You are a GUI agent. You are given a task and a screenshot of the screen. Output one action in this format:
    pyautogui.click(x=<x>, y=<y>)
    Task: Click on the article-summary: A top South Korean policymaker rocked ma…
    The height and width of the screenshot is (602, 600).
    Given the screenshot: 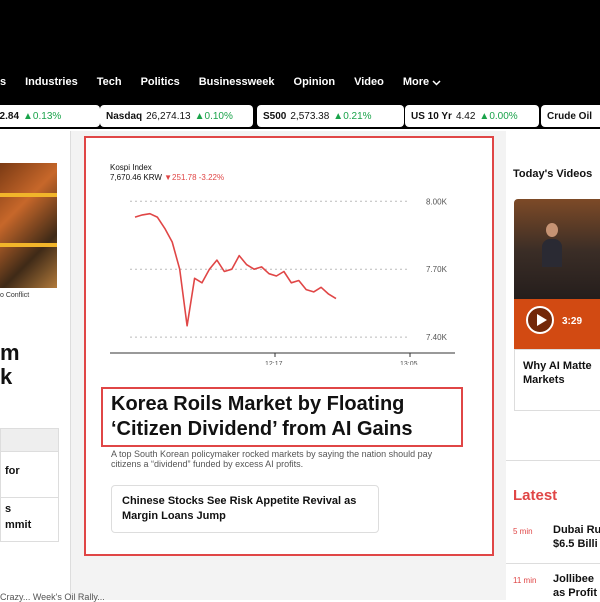 What is the action you would take?
    pyautogui.click(x=272, y=459)
    